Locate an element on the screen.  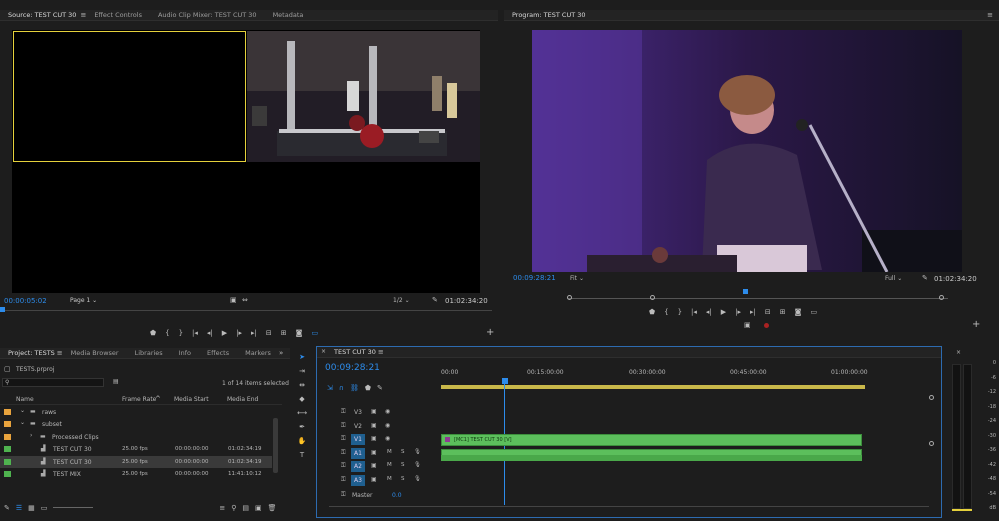
program-zoom-bar is located at coordinates (758, 300).